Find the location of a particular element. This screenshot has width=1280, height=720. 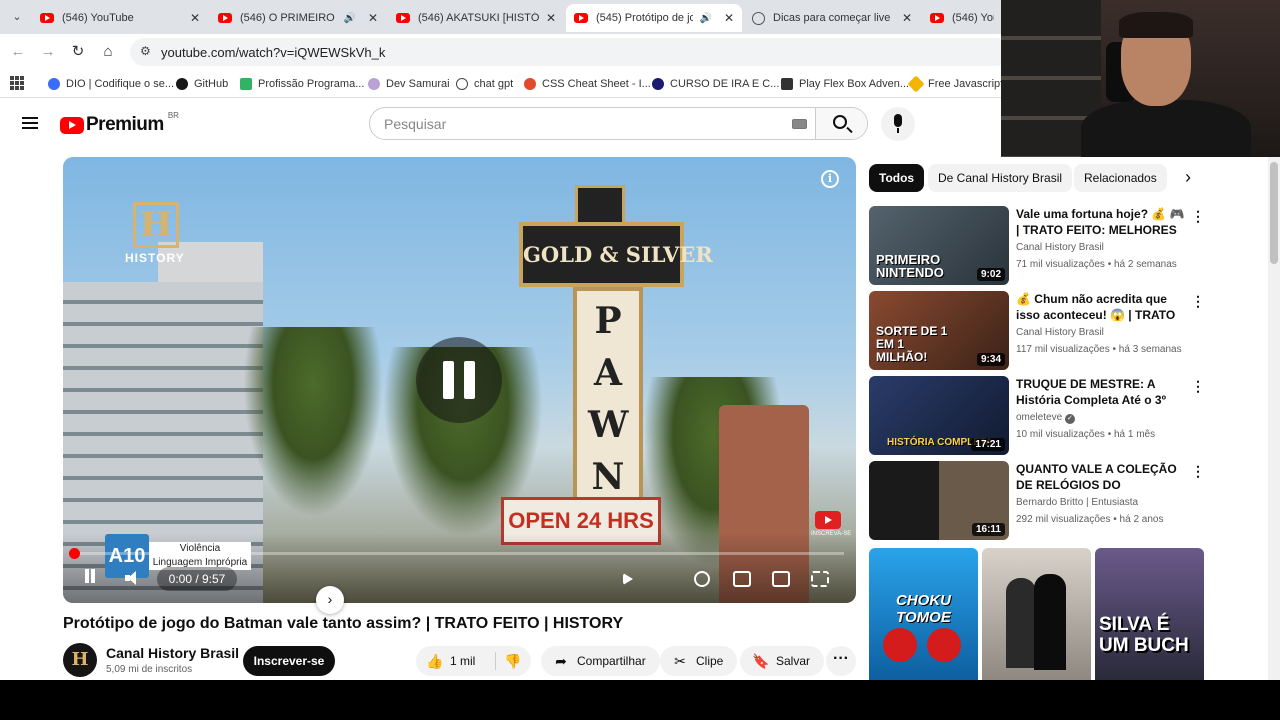

theater-mode-icon is located at coordinates (742, 579).